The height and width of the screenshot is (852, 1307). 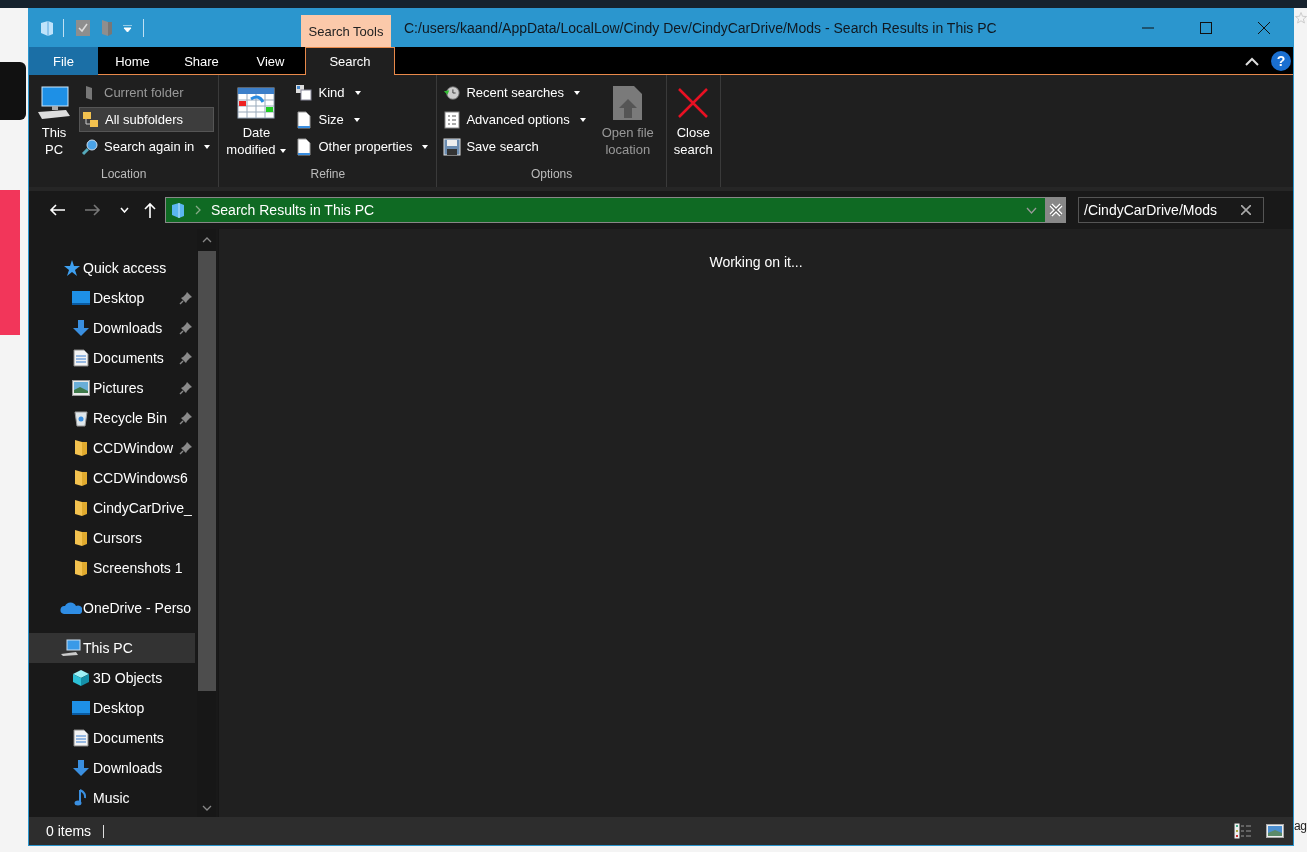 What do you see at coordinates (270, 61) in the screenshot?
I see `ribbon-tab: View` at bounding box center [270, 61].